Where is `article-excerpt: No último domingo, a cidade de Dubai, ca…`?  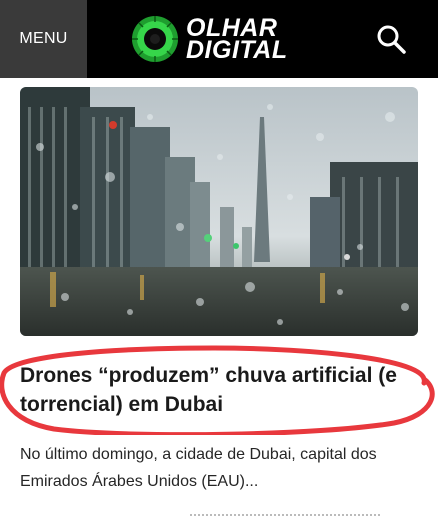
article-excerpt: No último domingo, a cidade de Dubai, ca… is located at coordinates (198, 468).